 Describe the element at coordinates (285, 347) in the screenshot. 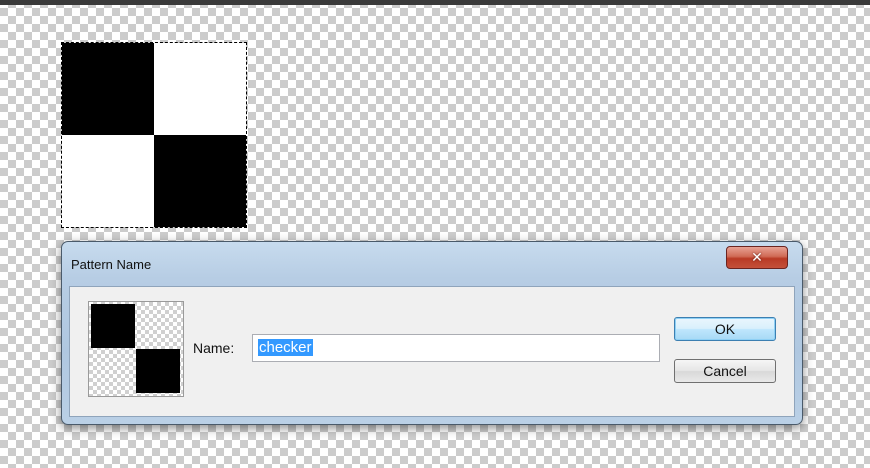

I see `name-input-value: checker` at that location.